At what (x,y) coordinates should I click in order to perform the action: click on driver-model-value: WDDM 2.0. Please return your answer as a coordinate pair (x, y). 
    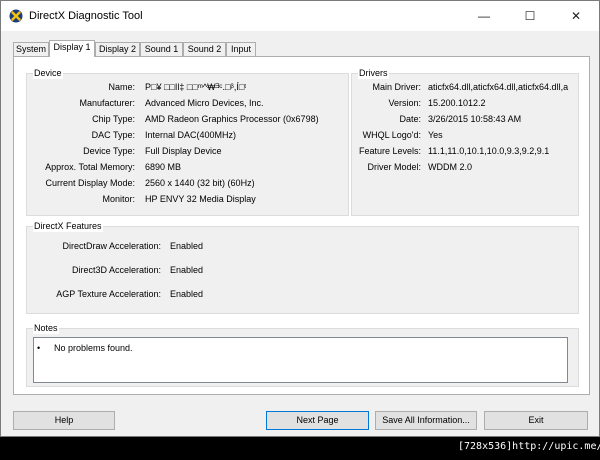
    Looking at the image, I should click on (450, 167).